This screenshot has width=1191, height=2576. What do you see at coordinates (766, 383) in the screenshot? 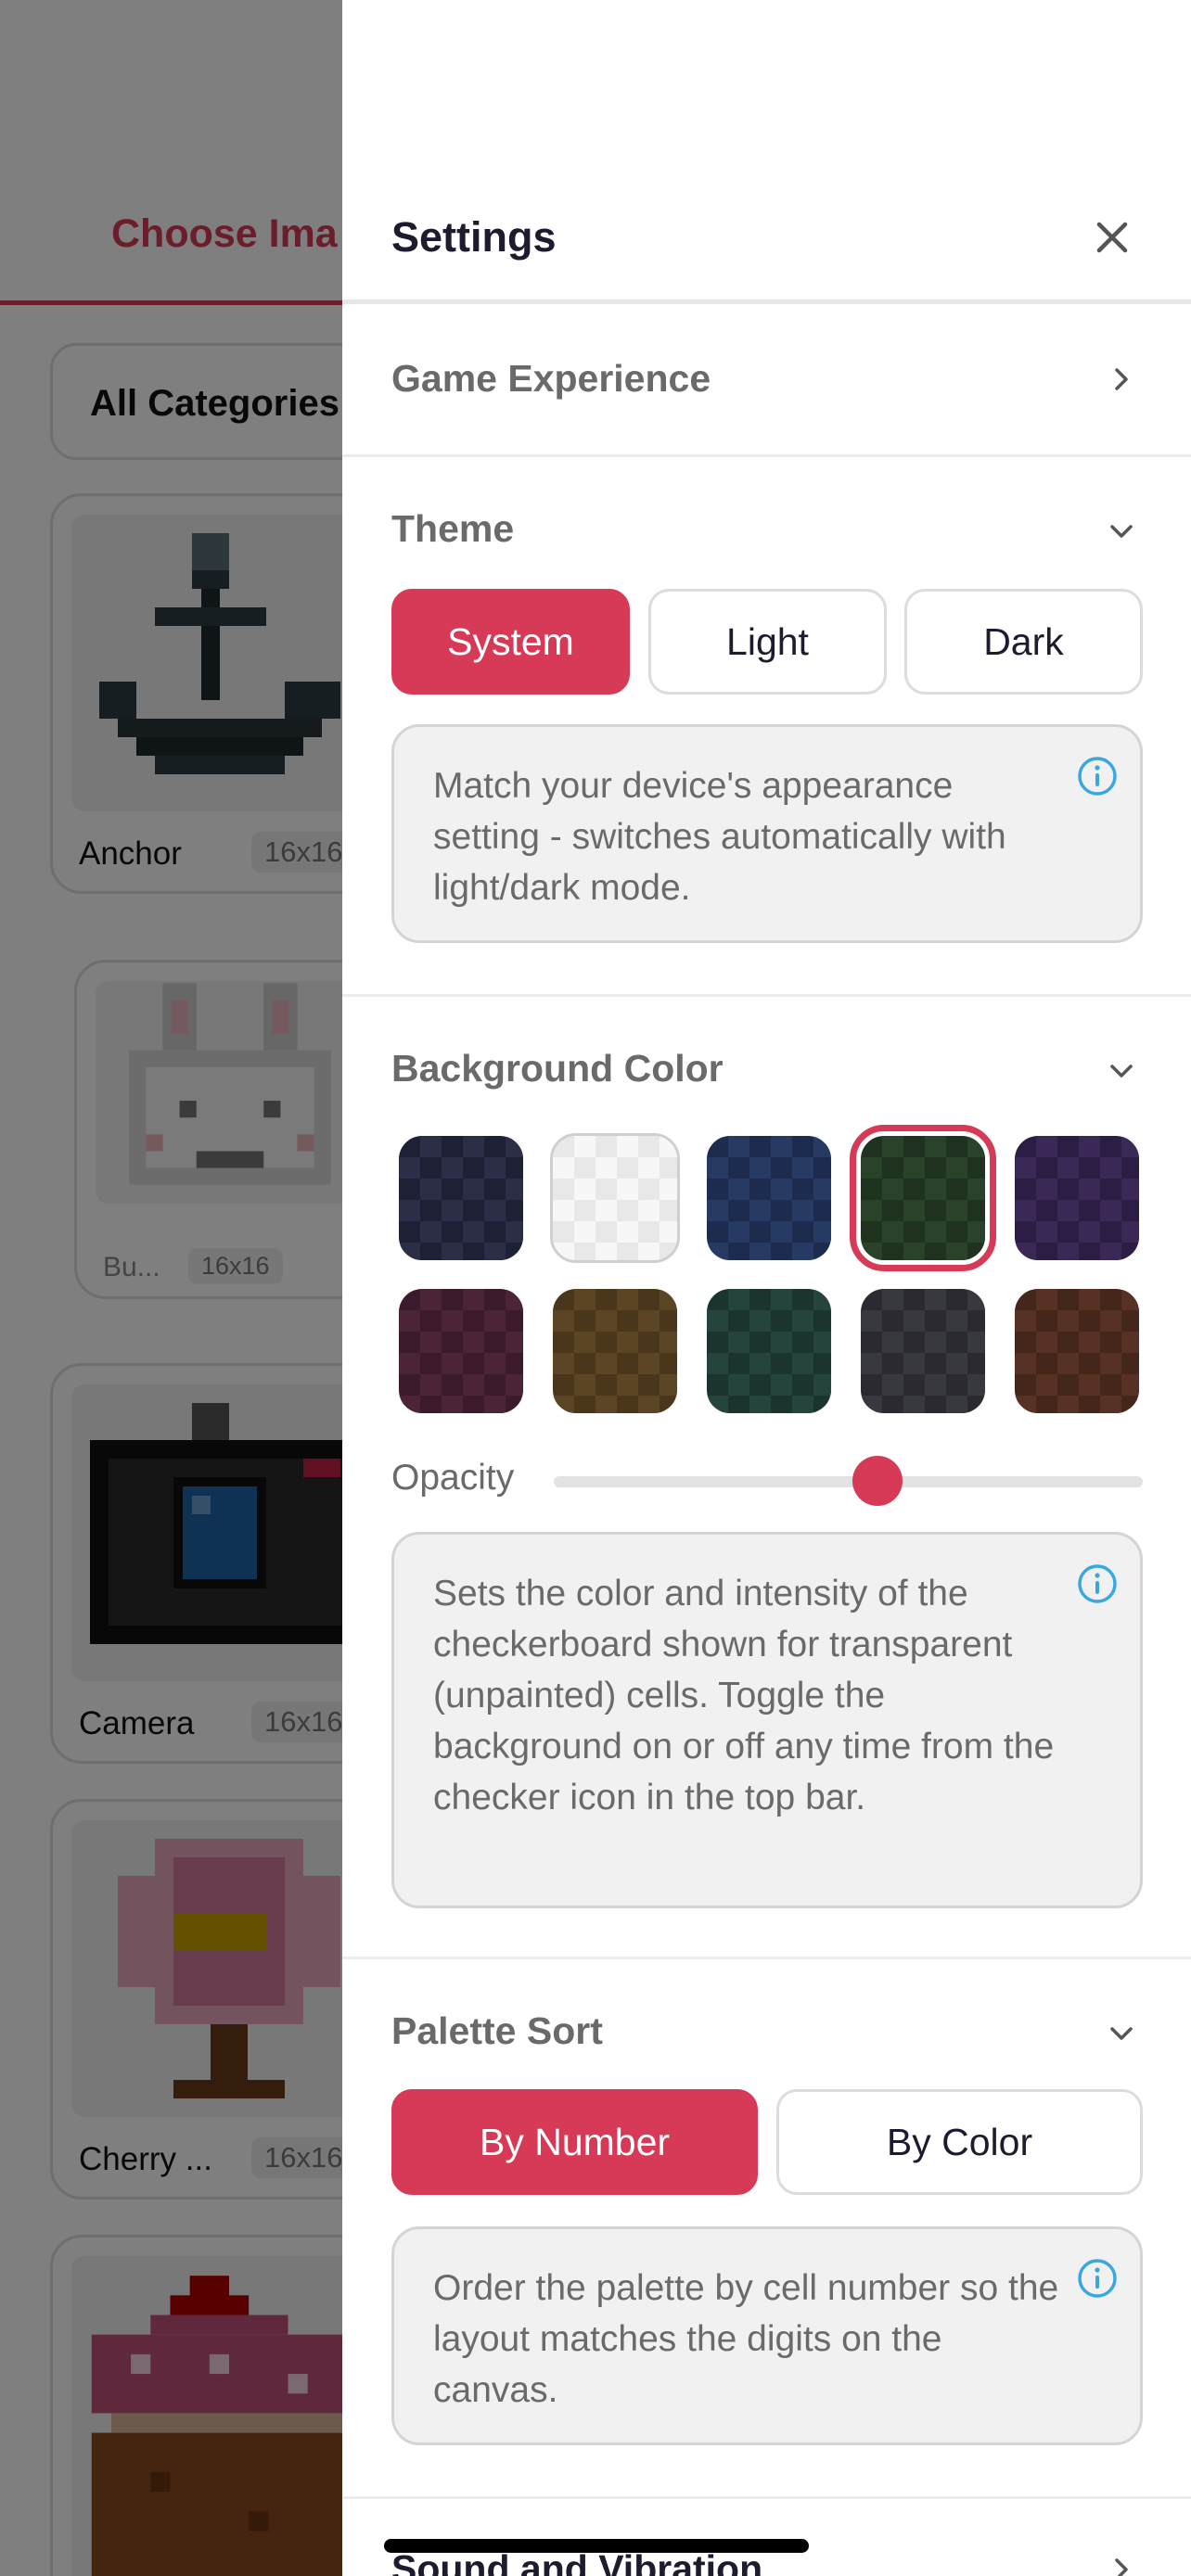
I see `section-game-experience: Game Experience` at bounding box center [766, 383].